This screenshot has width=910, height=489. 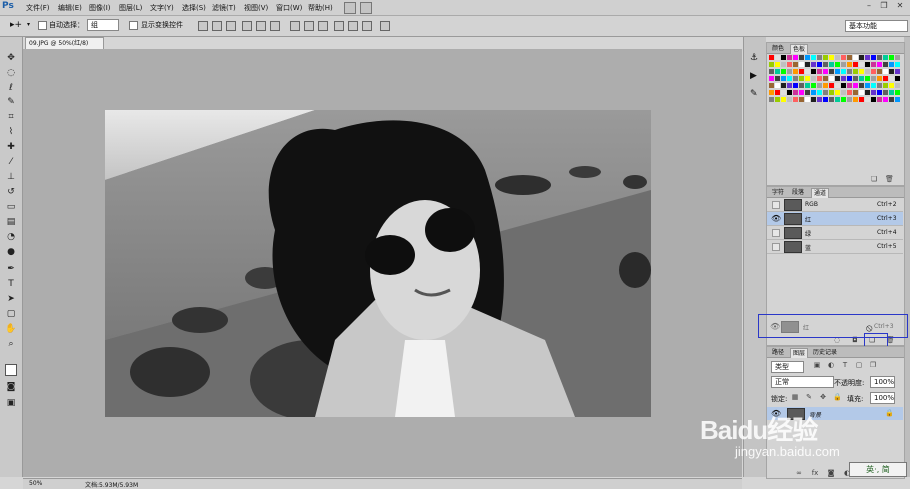 What do you see at coordinates (11, 147) in the screenshot?
I see `healing-brush-tool-icon: ✚` at bounding box center [11, 147].